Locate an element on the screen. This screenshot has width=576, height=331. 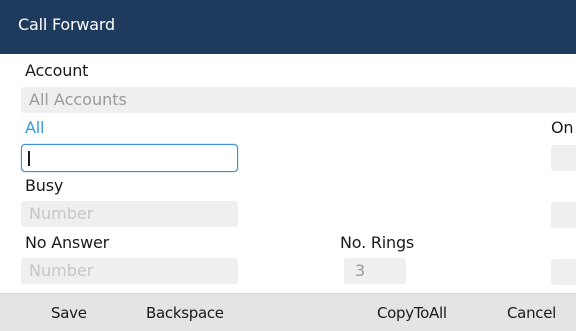
no-answer-placeholder: Number is located at coordinates (61, 270).